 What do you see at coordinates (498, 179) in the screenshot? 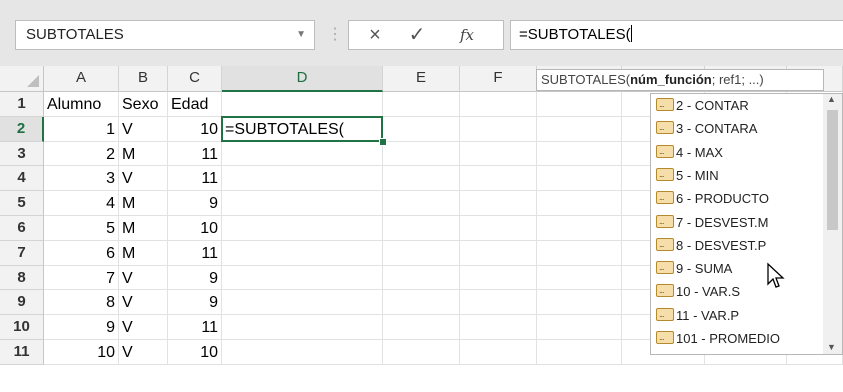
I see `cell-f4` at bounding box center [498, 179].